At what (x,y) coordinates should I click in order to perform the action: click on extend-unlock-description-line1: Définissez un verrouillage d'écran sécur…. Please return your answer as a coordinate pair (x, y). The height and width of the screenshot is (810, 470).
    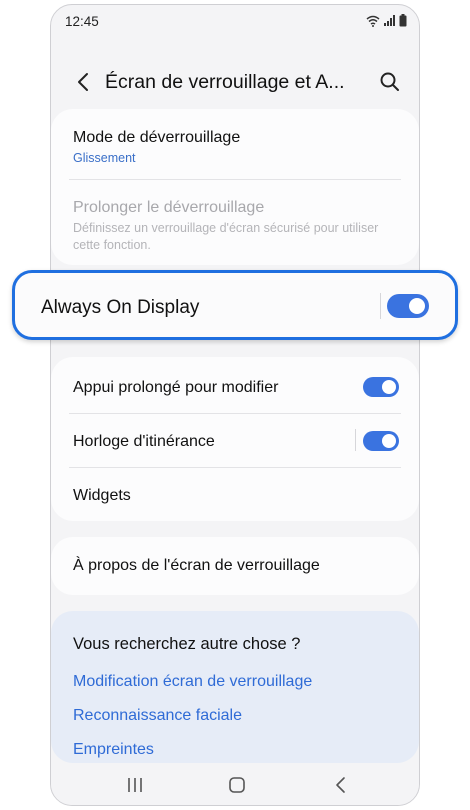
    Looking at the image, I should click on (226, 228).